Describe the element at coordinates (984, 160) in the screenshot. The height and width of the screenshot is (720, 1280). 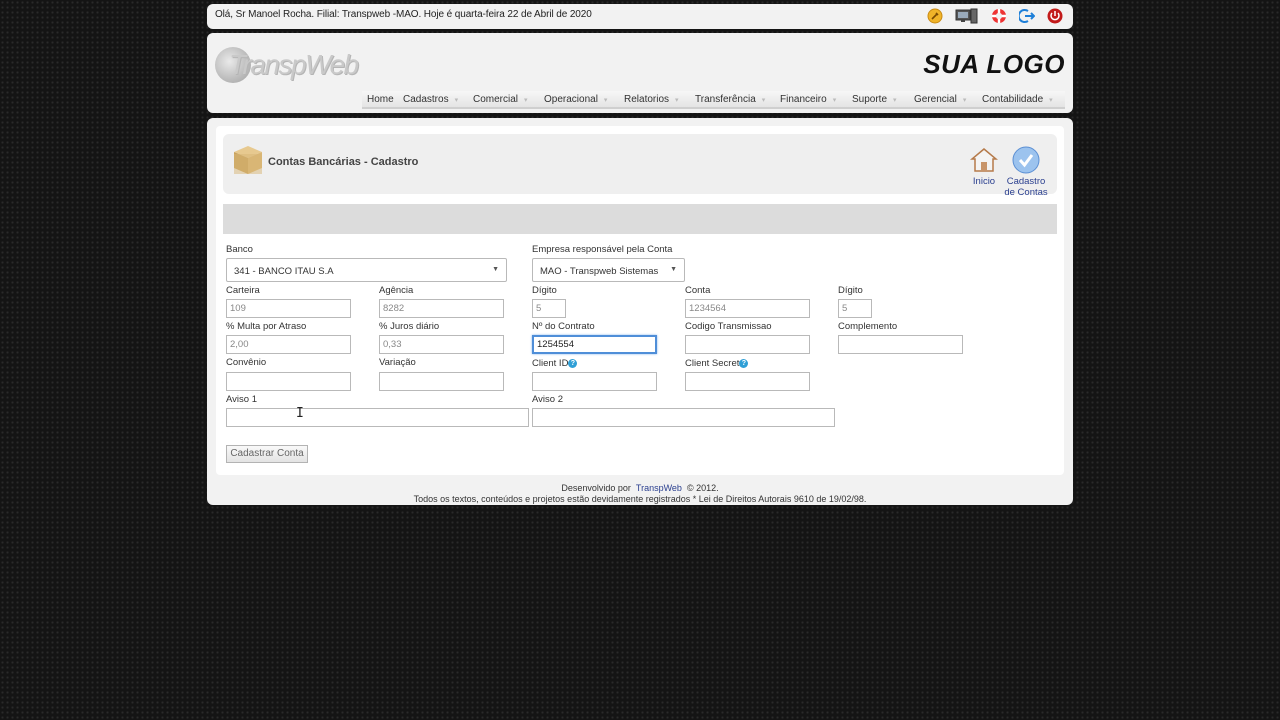
I see `home-icon` at that location.